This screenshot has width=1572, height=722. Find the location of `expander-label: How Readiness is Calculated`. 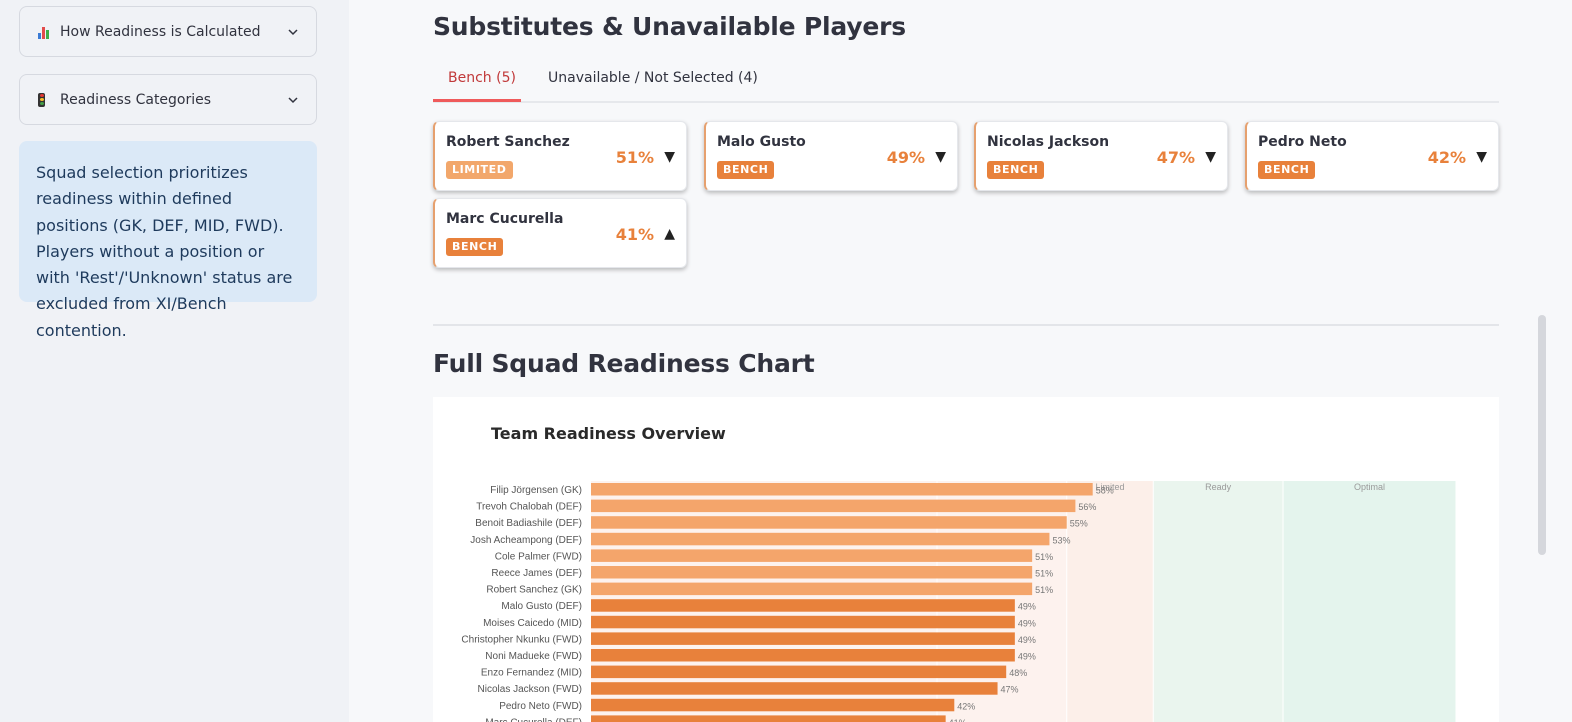

expander-label: How Readiness is Calculated is located at coordinates (160, 31).